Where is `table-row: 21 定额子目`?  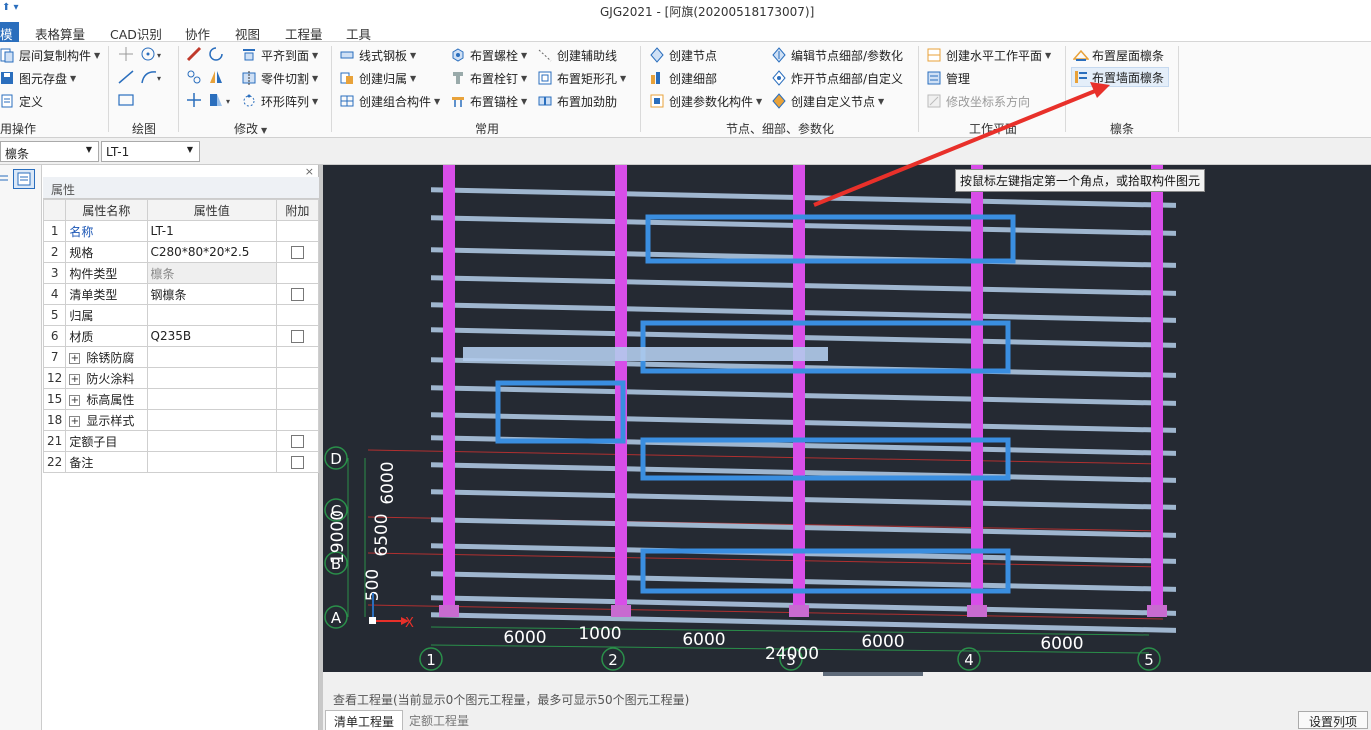 table-row: 21 定额子目 is located at coordinates (181, 441).